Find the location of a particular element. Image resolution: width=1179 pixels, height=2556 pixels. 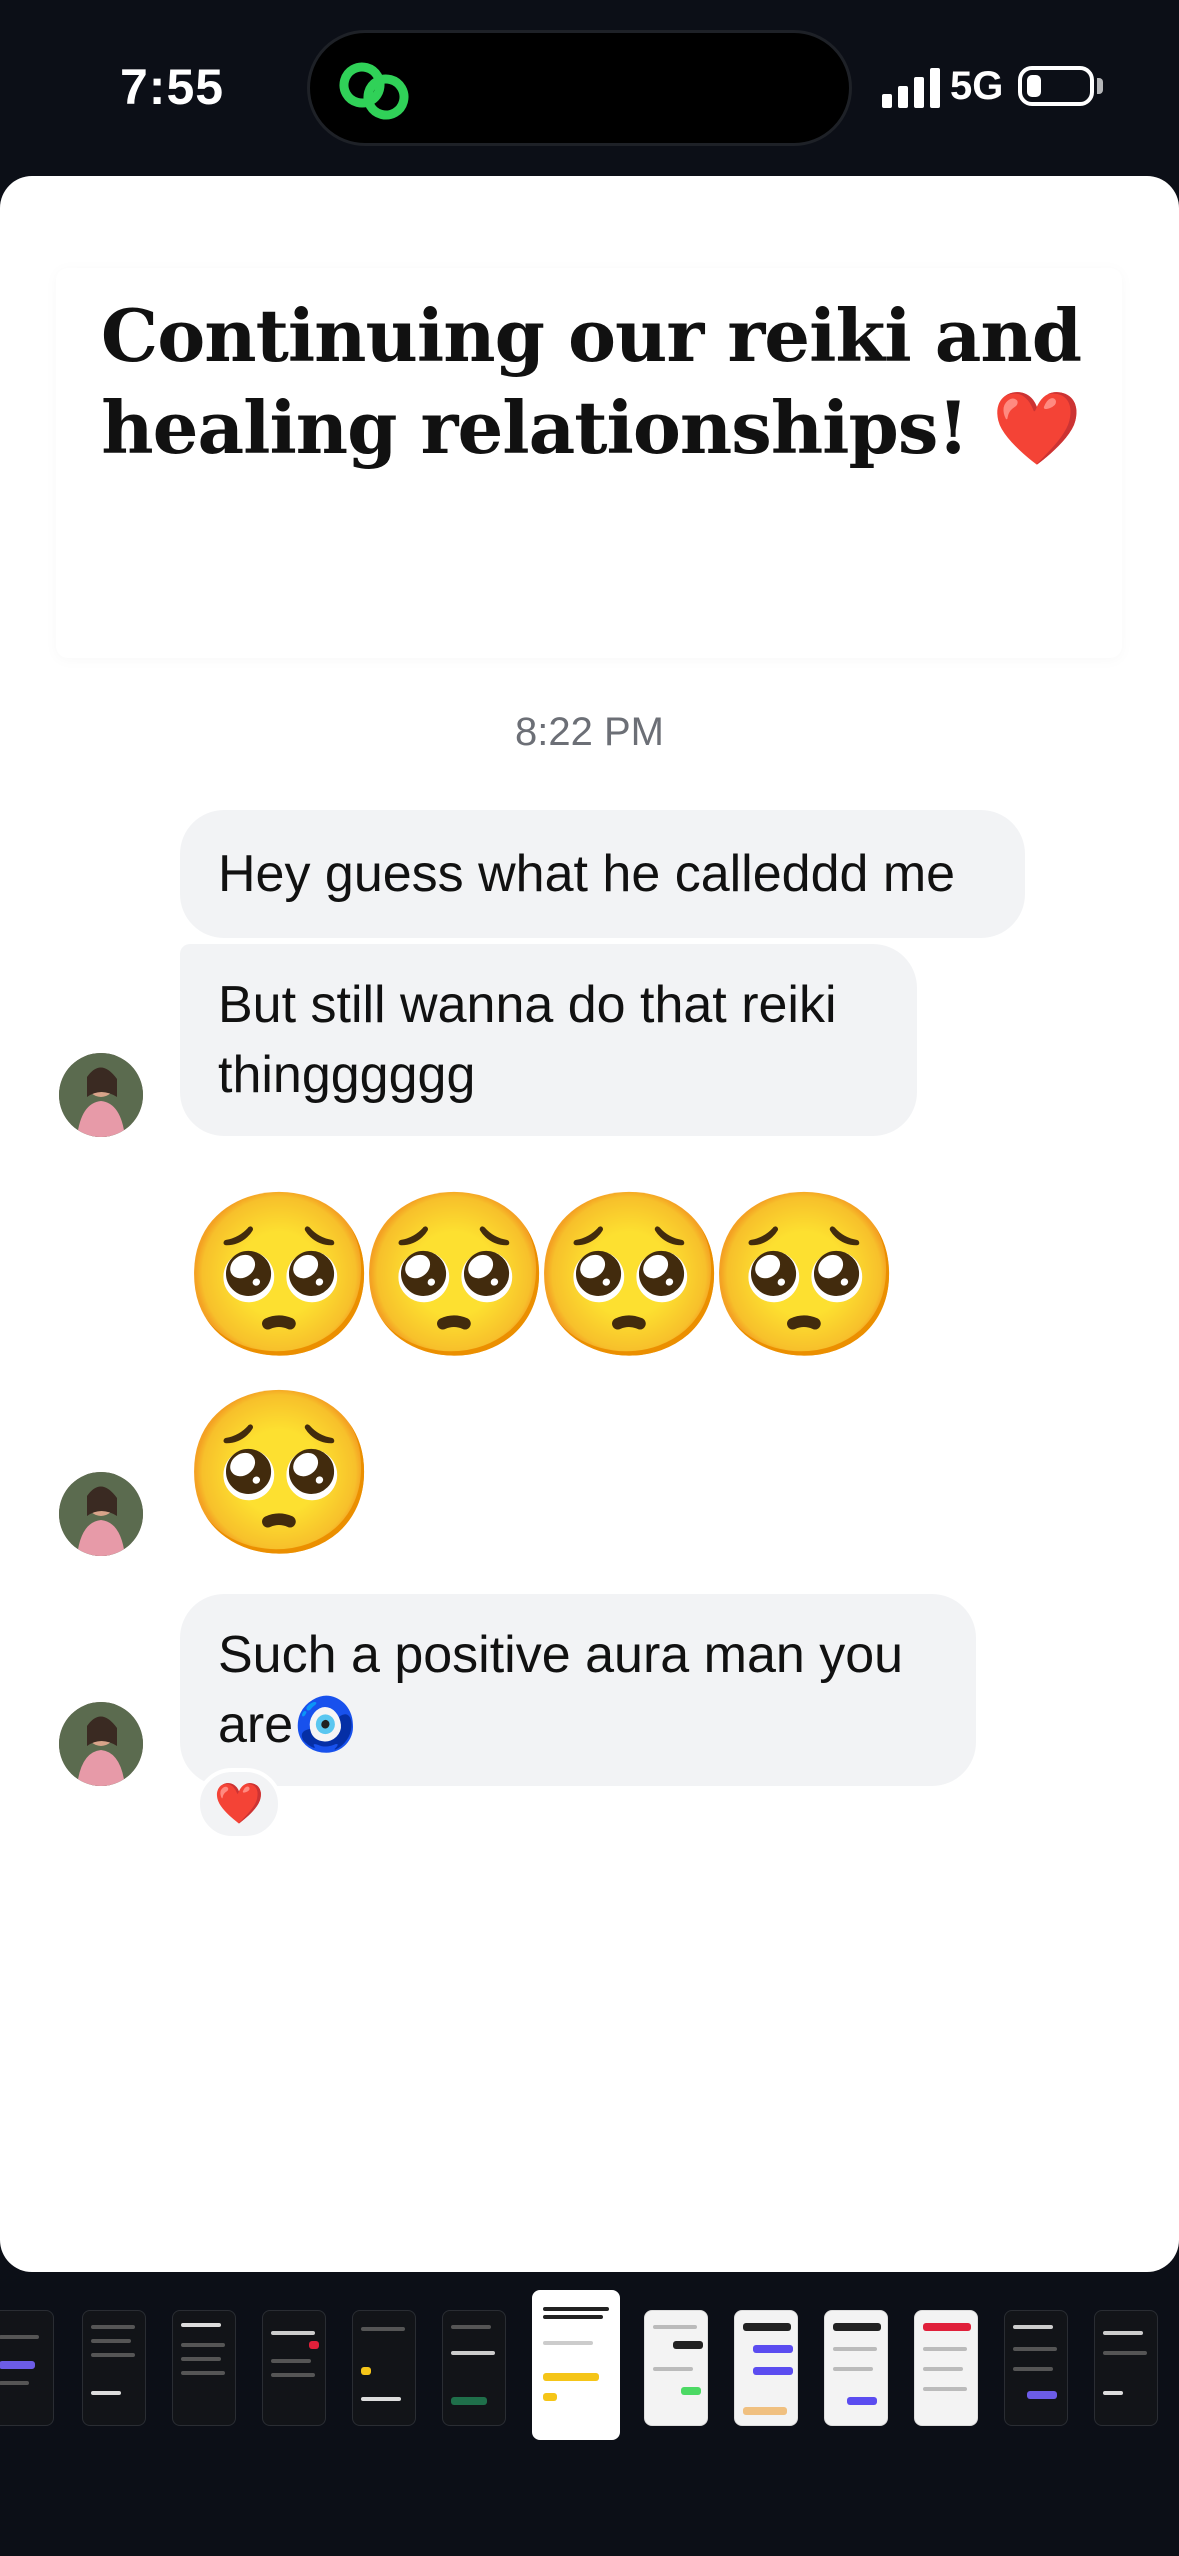

emoji-message: 🥺 is located at coordinates (280, 1472).